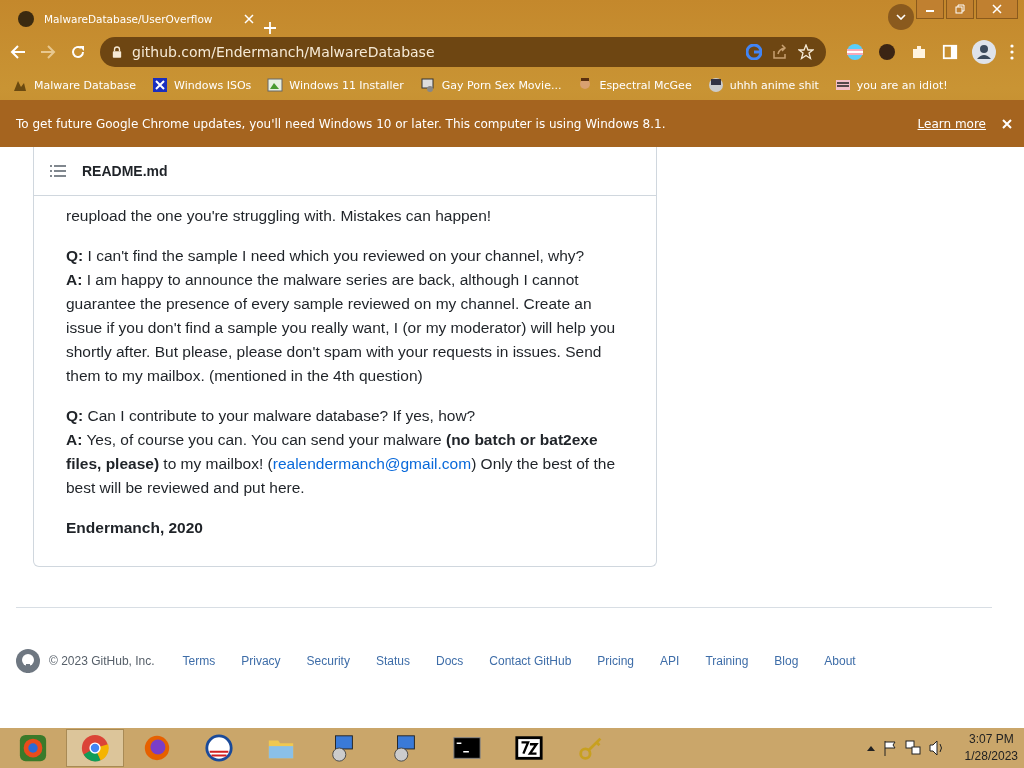 This screenshot has width=1024, height=768. Describe the element at coordinates (919, 52) in the screenshot. I see `extensions-icon` at that location.